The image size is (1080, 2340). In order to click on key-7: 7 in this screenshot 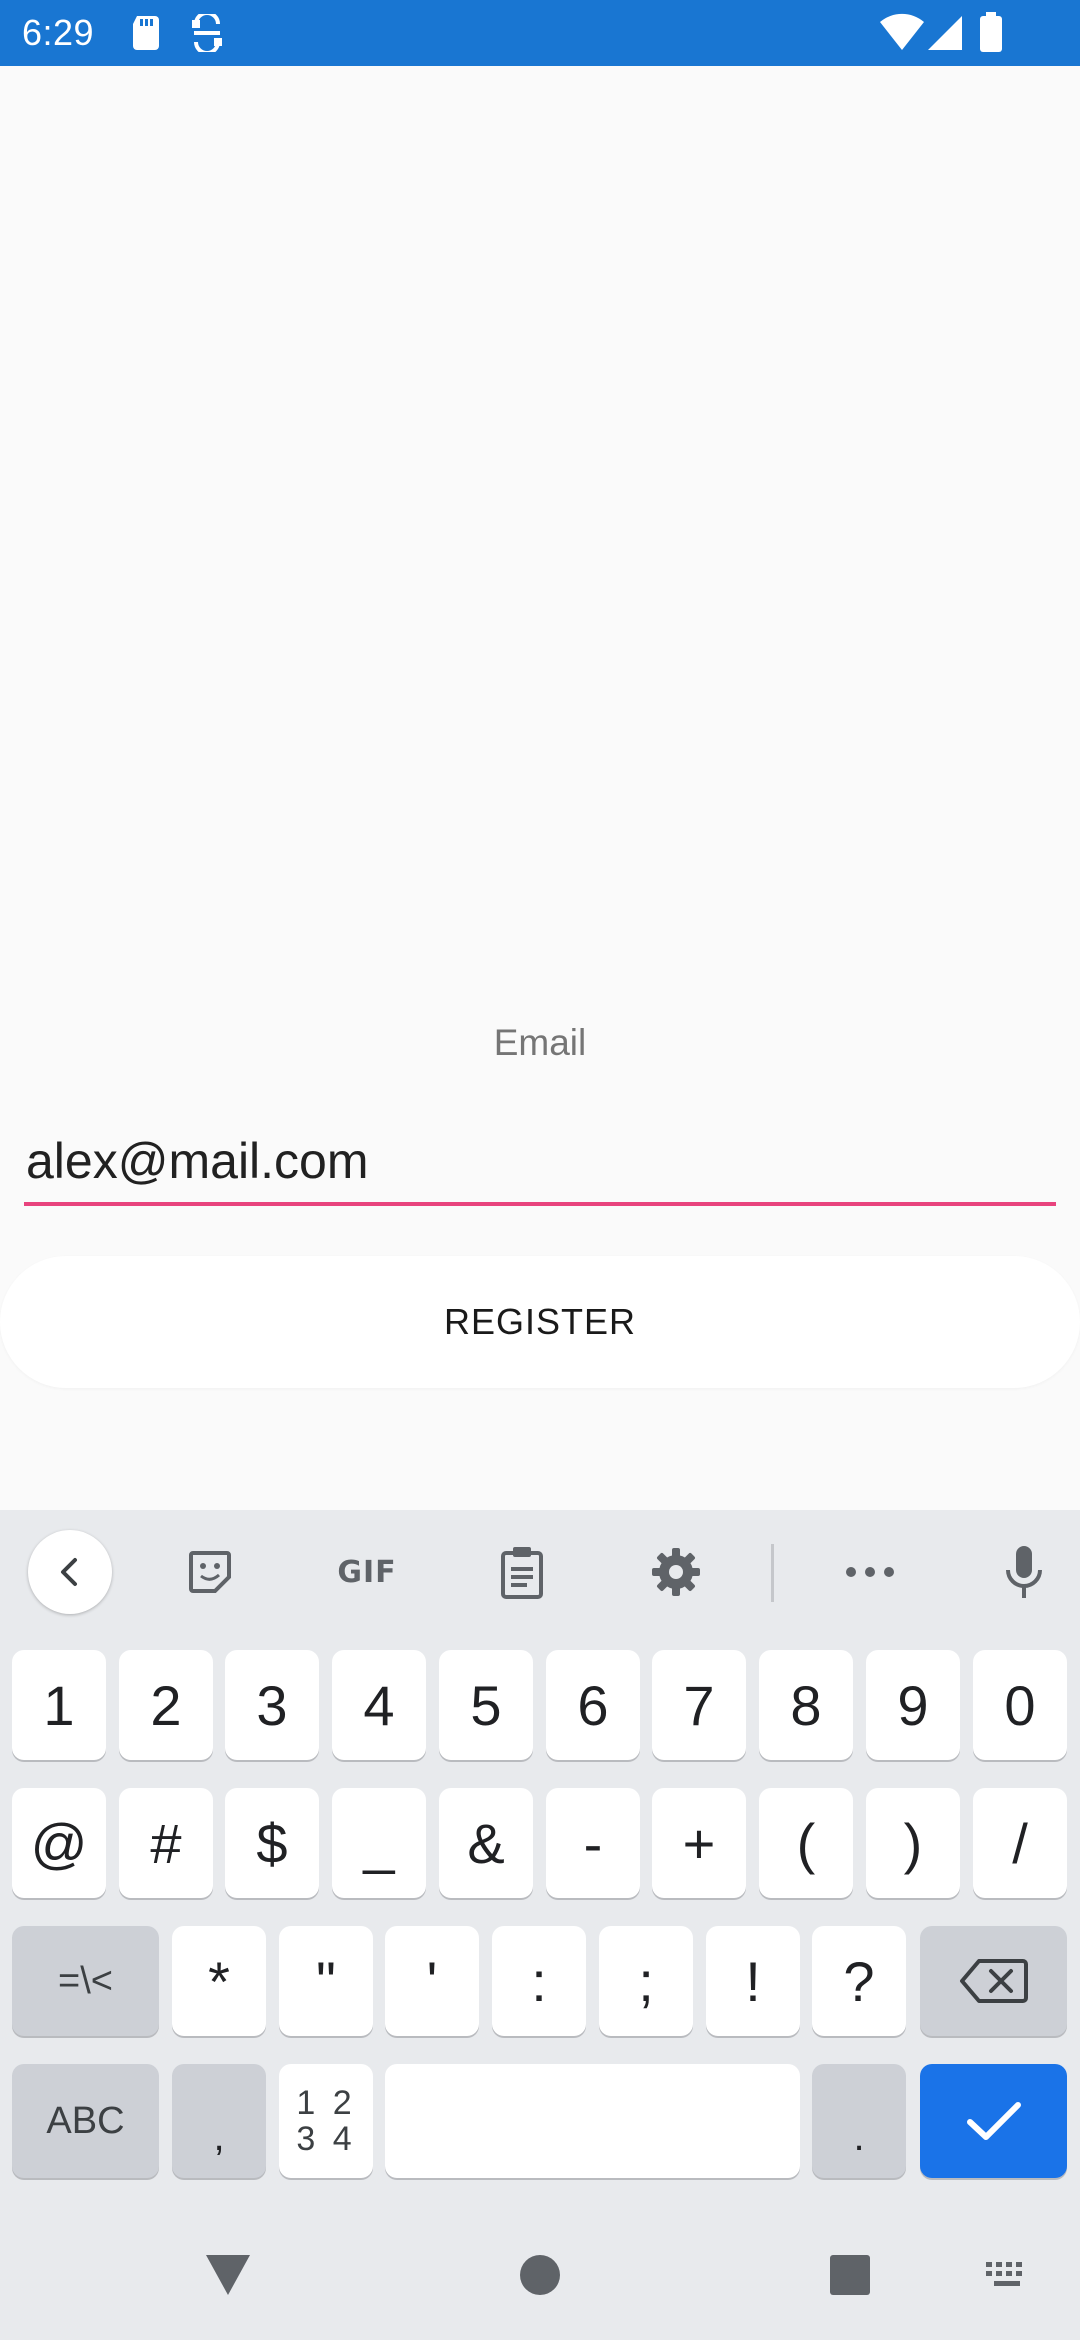, I will do `click(699, 1705)`.